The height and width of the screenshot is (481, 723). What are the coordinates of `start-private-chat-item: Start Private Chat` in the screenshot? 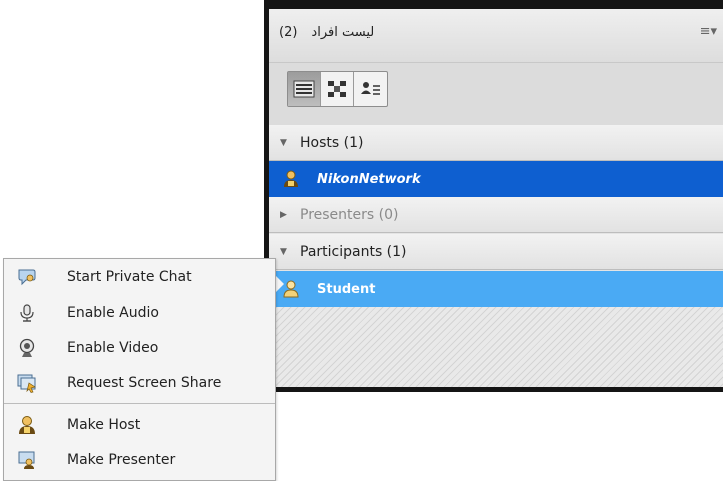 It's located at (139, 277).